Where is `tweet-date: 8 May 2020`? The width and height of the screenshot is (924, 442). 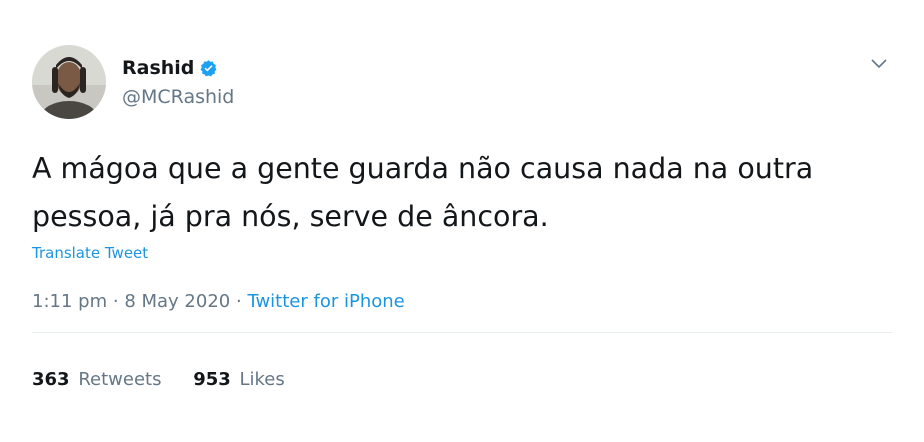
tweet-date: 8 May 2020 is located at coordinates (177, 301).